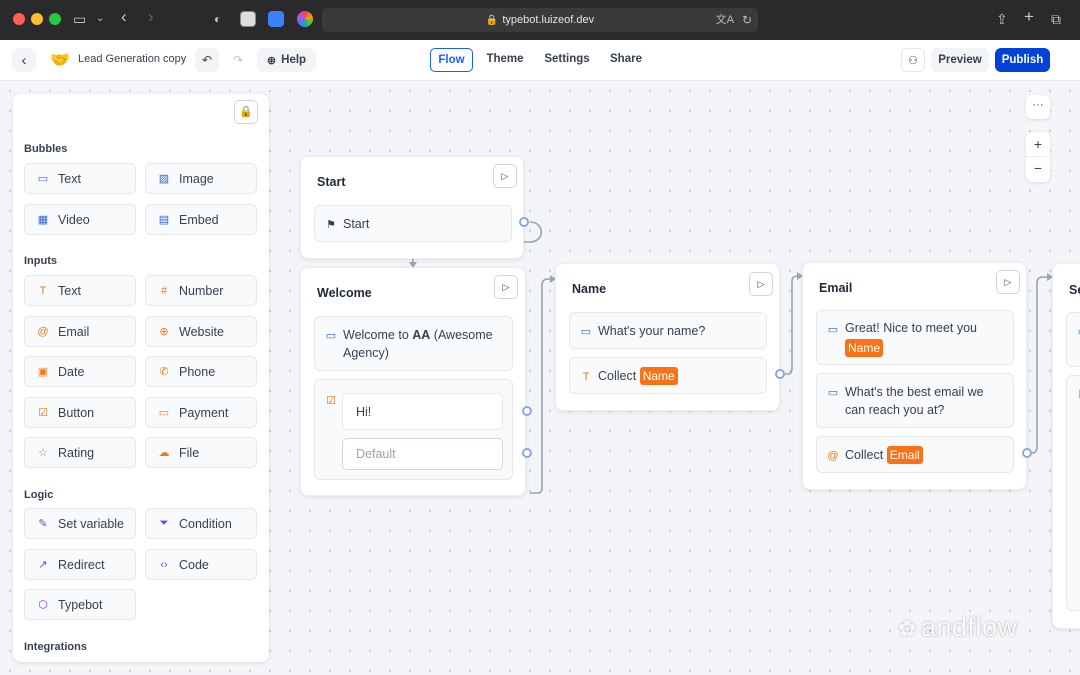  I want to click on forward-icon: ›, so click(151, 16).